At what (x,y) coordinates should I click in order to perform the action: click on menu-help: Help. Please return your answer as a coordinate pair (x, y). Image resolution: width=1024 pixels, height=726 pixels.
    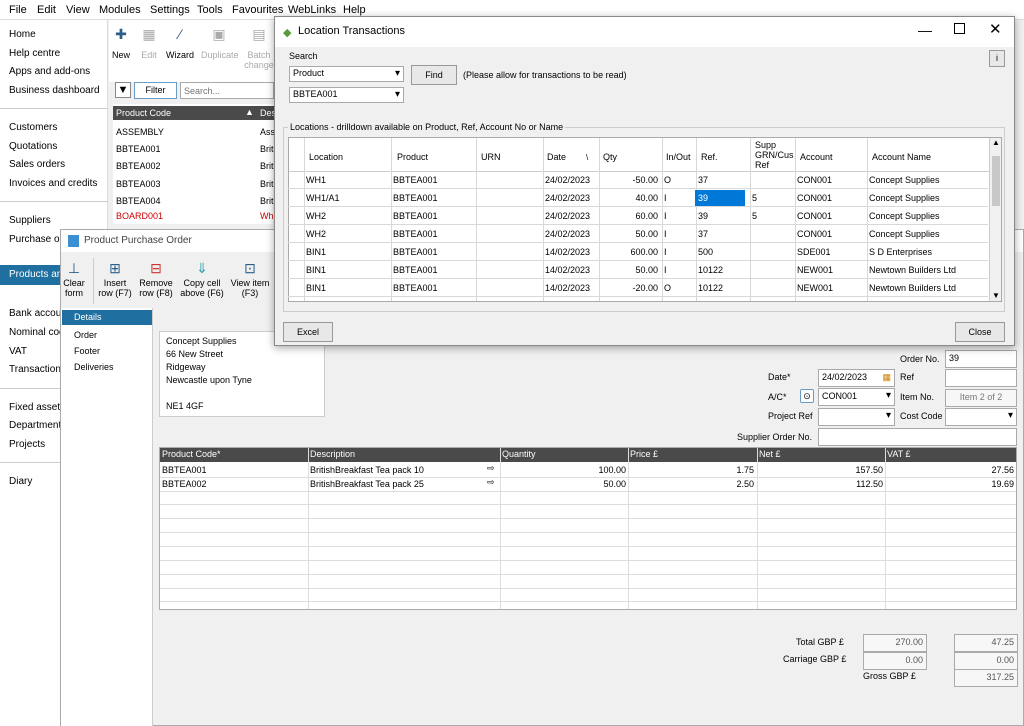
    Looking at the image, I should click on (354, 10).